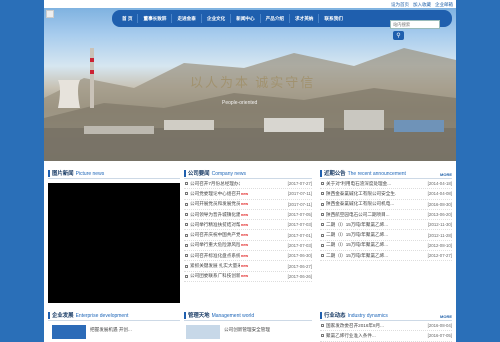 This screenshot has width=500, height=342. I want to click on list-item: 紧抓关键发展 扎实大量采 new [2017-06-27], so click(248, 266).